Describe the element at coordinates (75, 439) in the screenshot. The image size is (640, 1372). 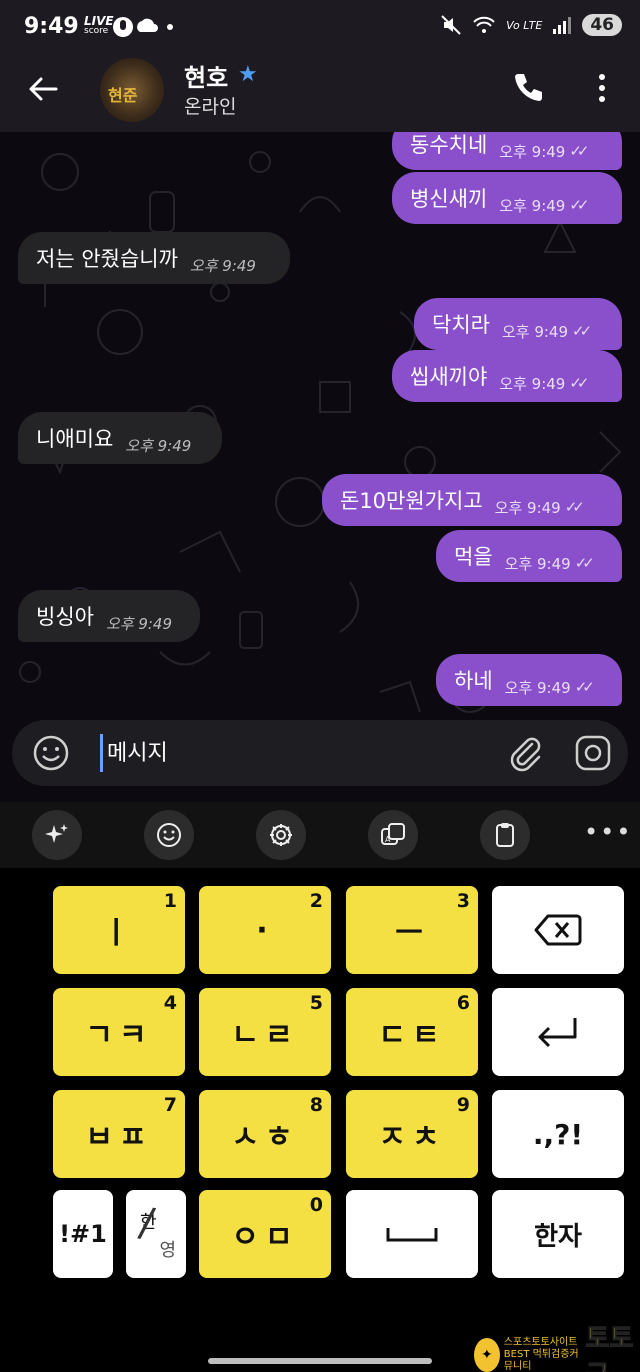
I see `message-text: 니애미요` at that location.